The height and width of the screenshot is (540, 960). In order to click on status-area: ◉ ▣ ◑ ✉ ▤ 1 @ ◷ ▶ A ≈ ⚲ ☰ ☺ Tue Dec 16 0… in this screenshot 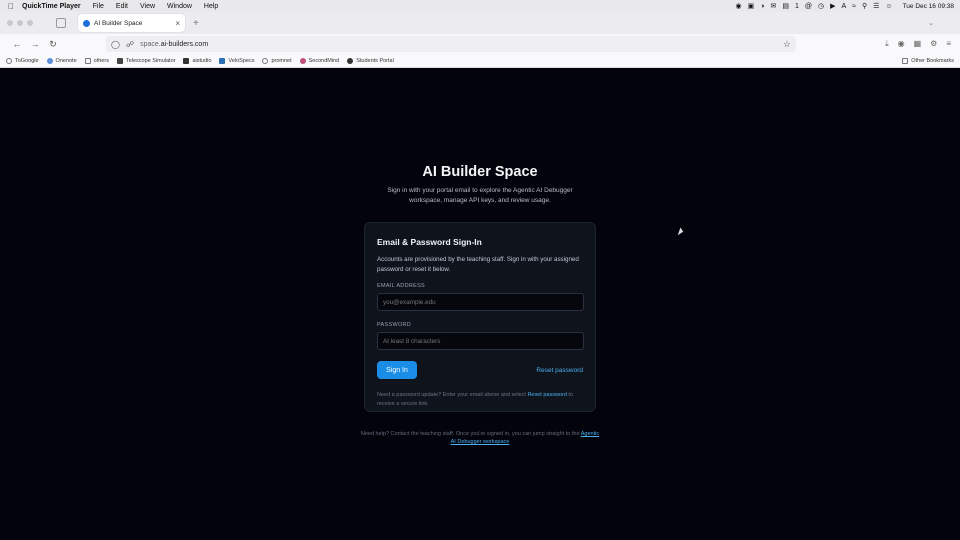, I will do `click(847, 6)`.